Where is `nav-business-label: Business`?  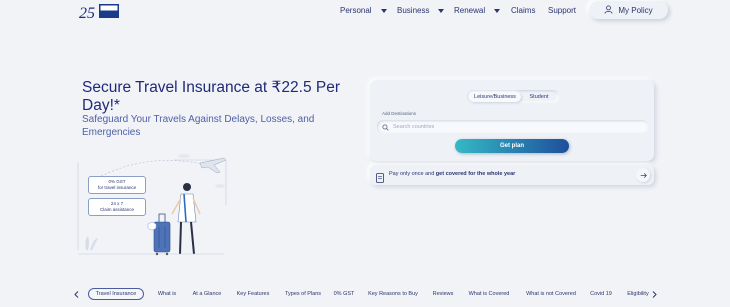 nav-business-label: Business is located at coordinates (413, 10).